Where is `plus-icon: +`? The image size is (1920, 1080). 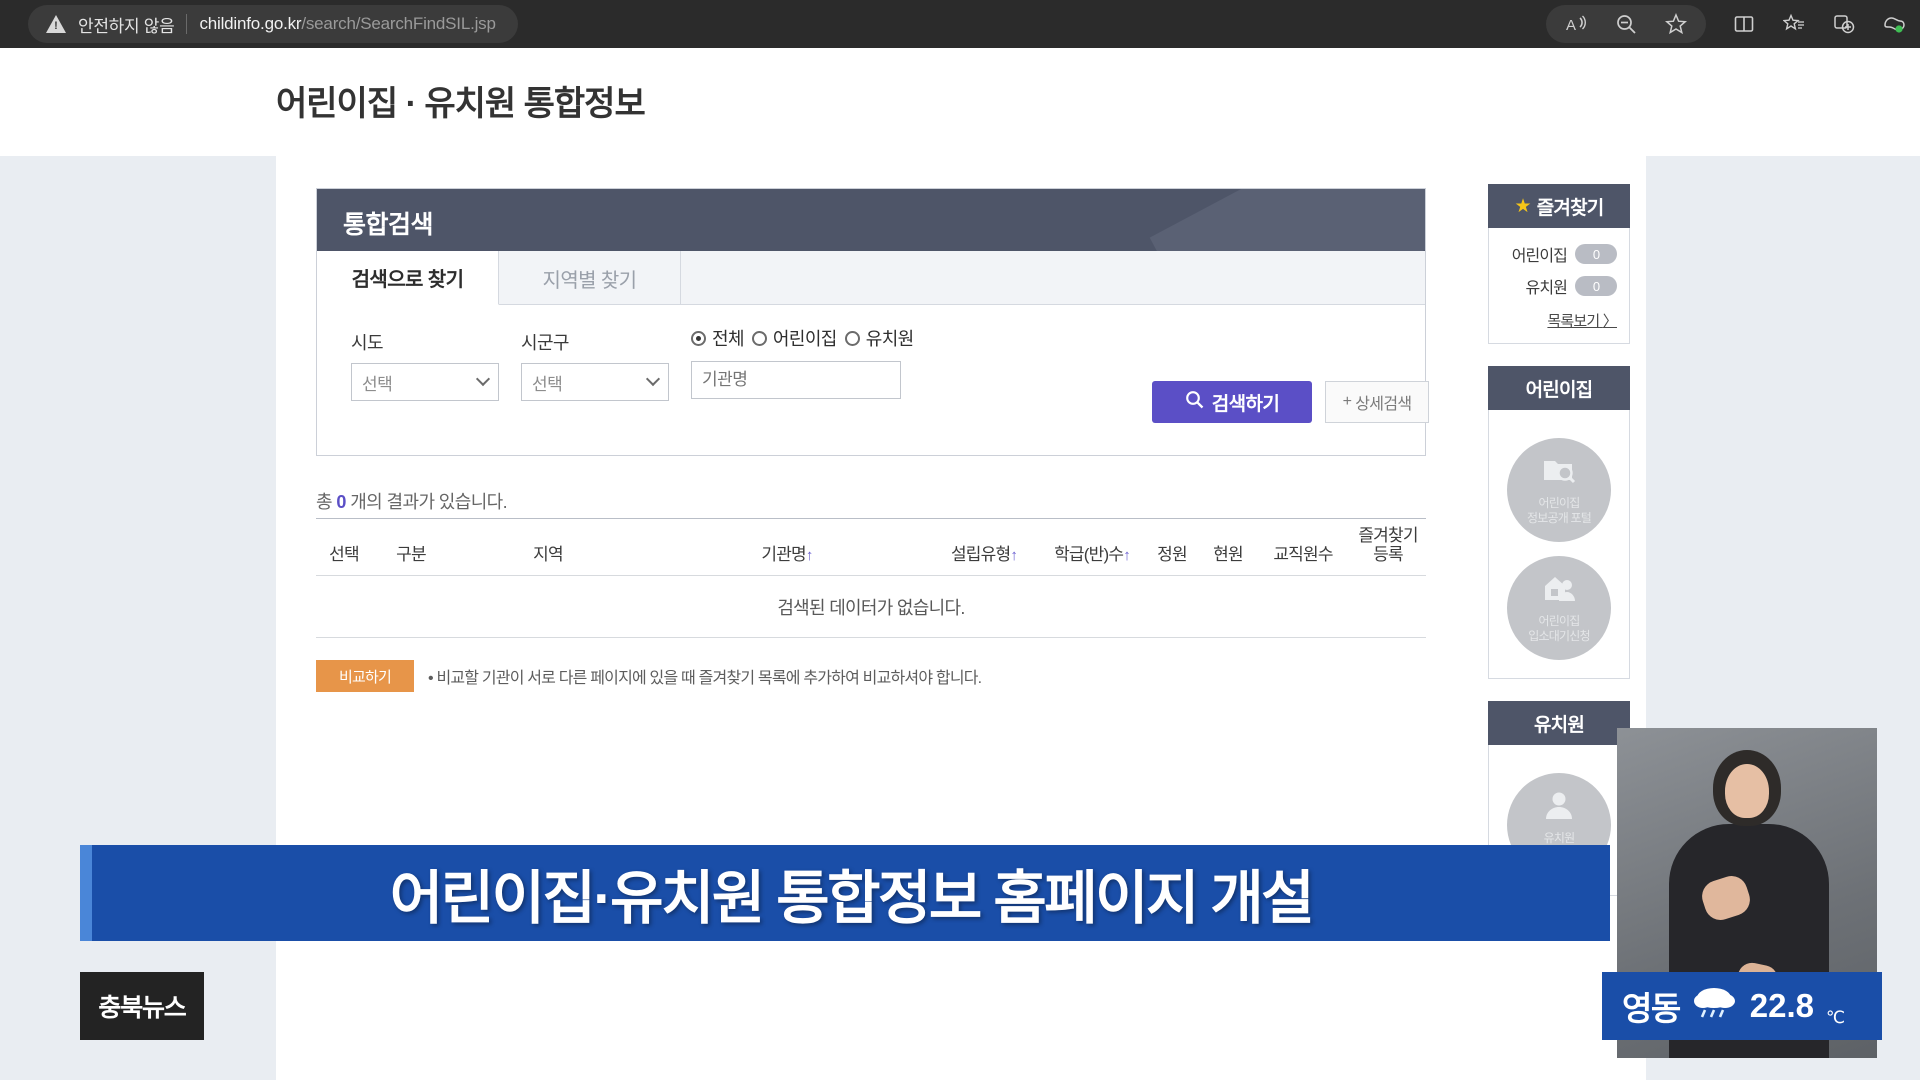 plus-icon: + is located at coordinates (1347, 401).